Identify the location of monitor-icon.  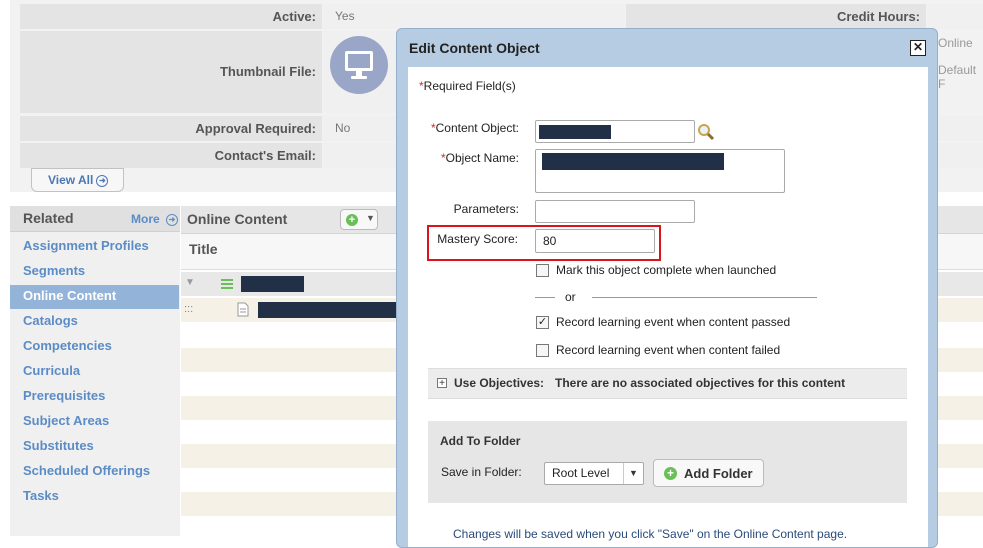
(359, 65).